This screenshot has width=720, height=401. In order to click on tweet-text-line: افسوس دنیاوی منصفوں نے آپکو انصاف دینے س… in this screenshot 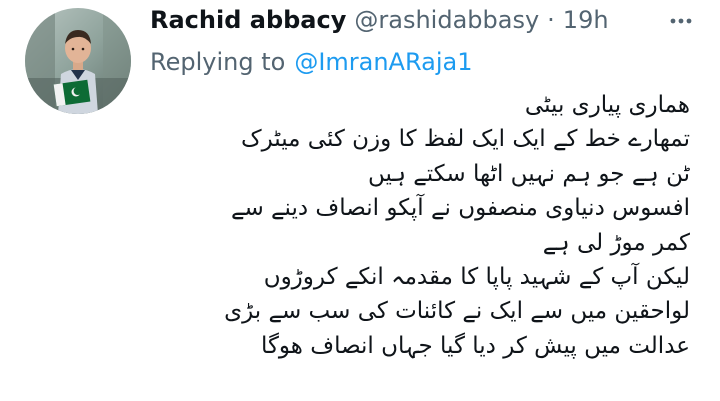, I will do `click(460, 208)`.